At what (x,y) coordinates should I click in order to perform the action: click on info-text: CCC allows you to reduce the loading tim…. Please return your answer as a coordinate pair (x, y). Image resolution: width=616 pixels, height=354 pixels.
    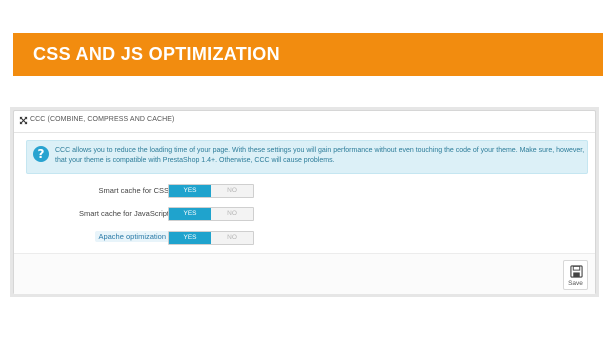
    Looking at the image, I should click on (320, 155).